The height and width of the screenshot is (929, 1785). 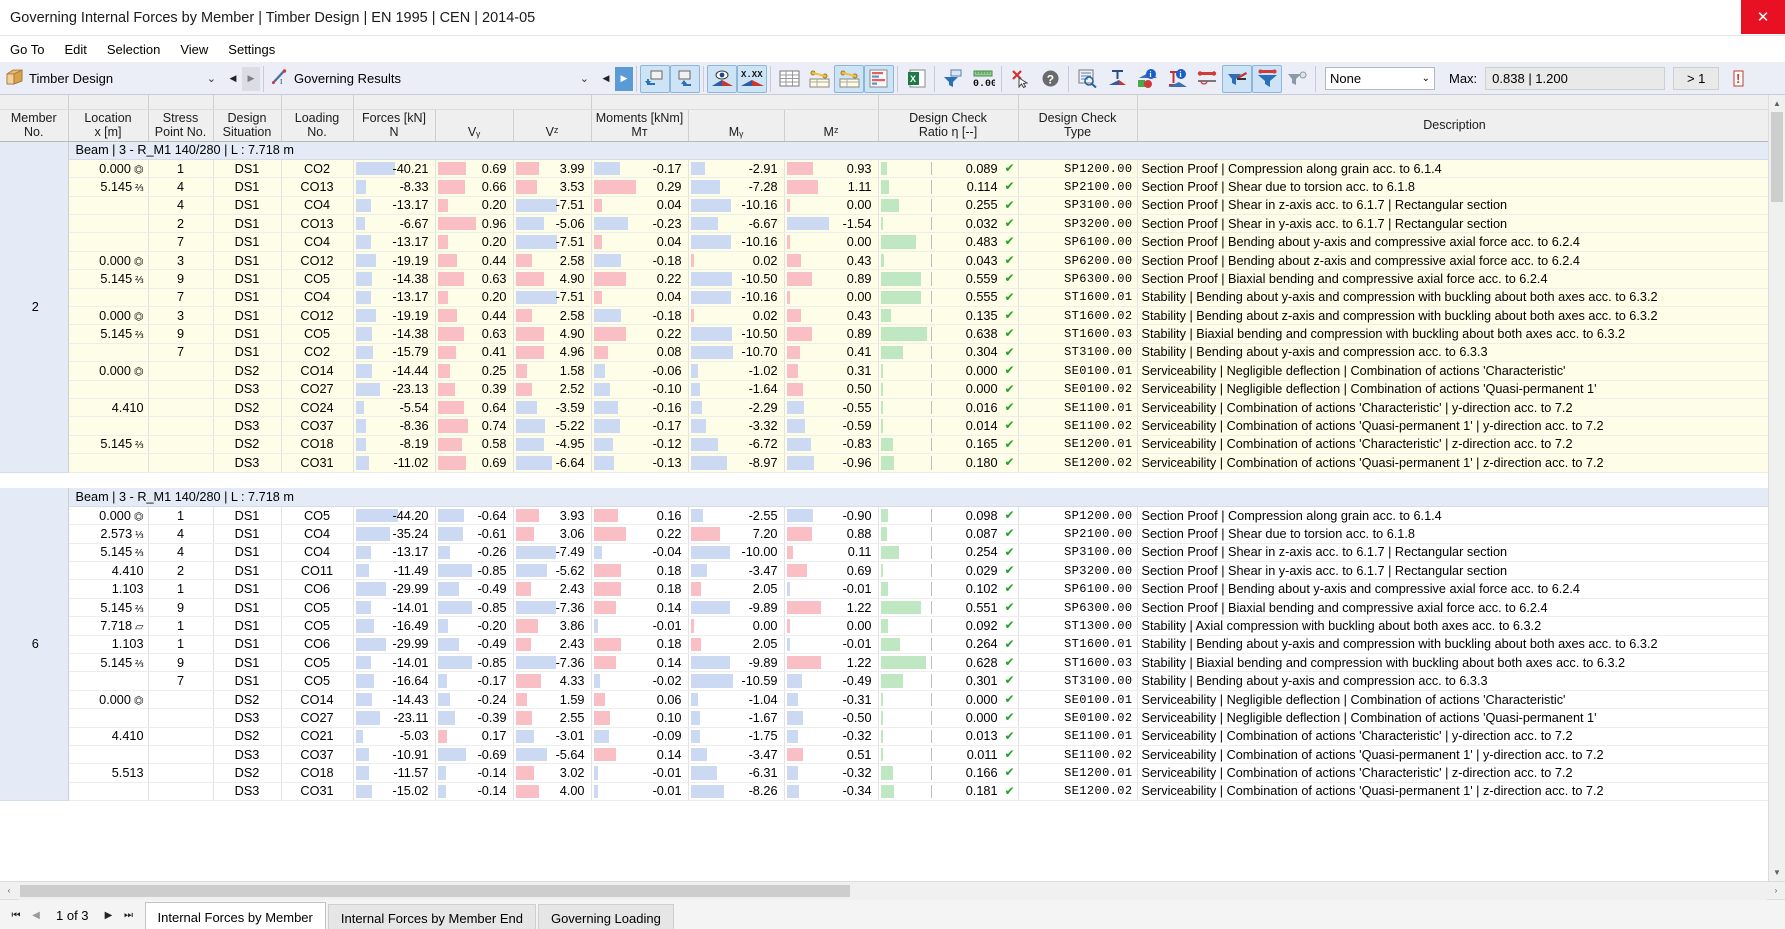 What do you see at coordinates (394, 553) in the screenshot?
I see `force-n-cell: -13.17` at bounding box center [394, 553].